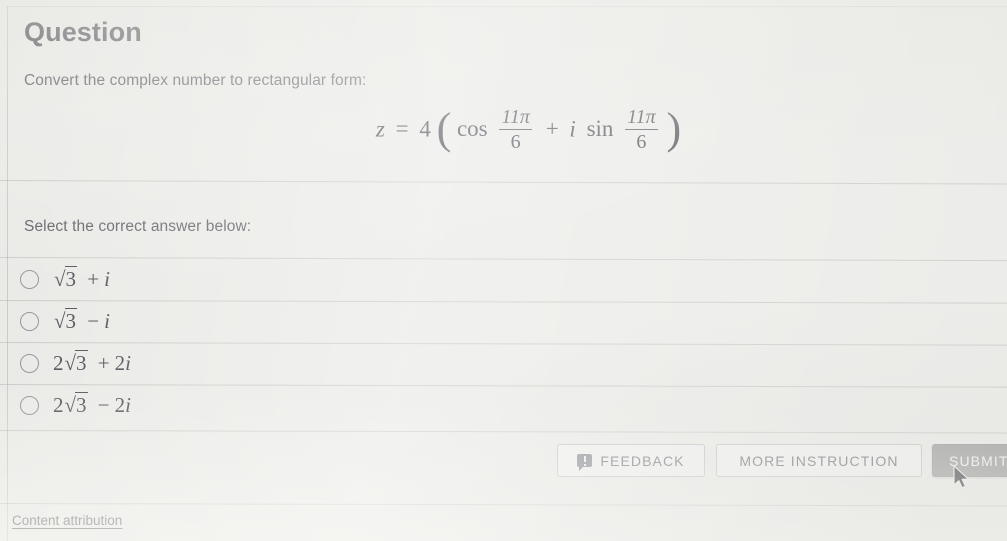 Image resolution: width=1007 pixels, height=541 pixels. What do you see at coordinates (585, 462) in the screenshot?
I see `speech-bubble-alert-icon` at bounding box center [585, 462].